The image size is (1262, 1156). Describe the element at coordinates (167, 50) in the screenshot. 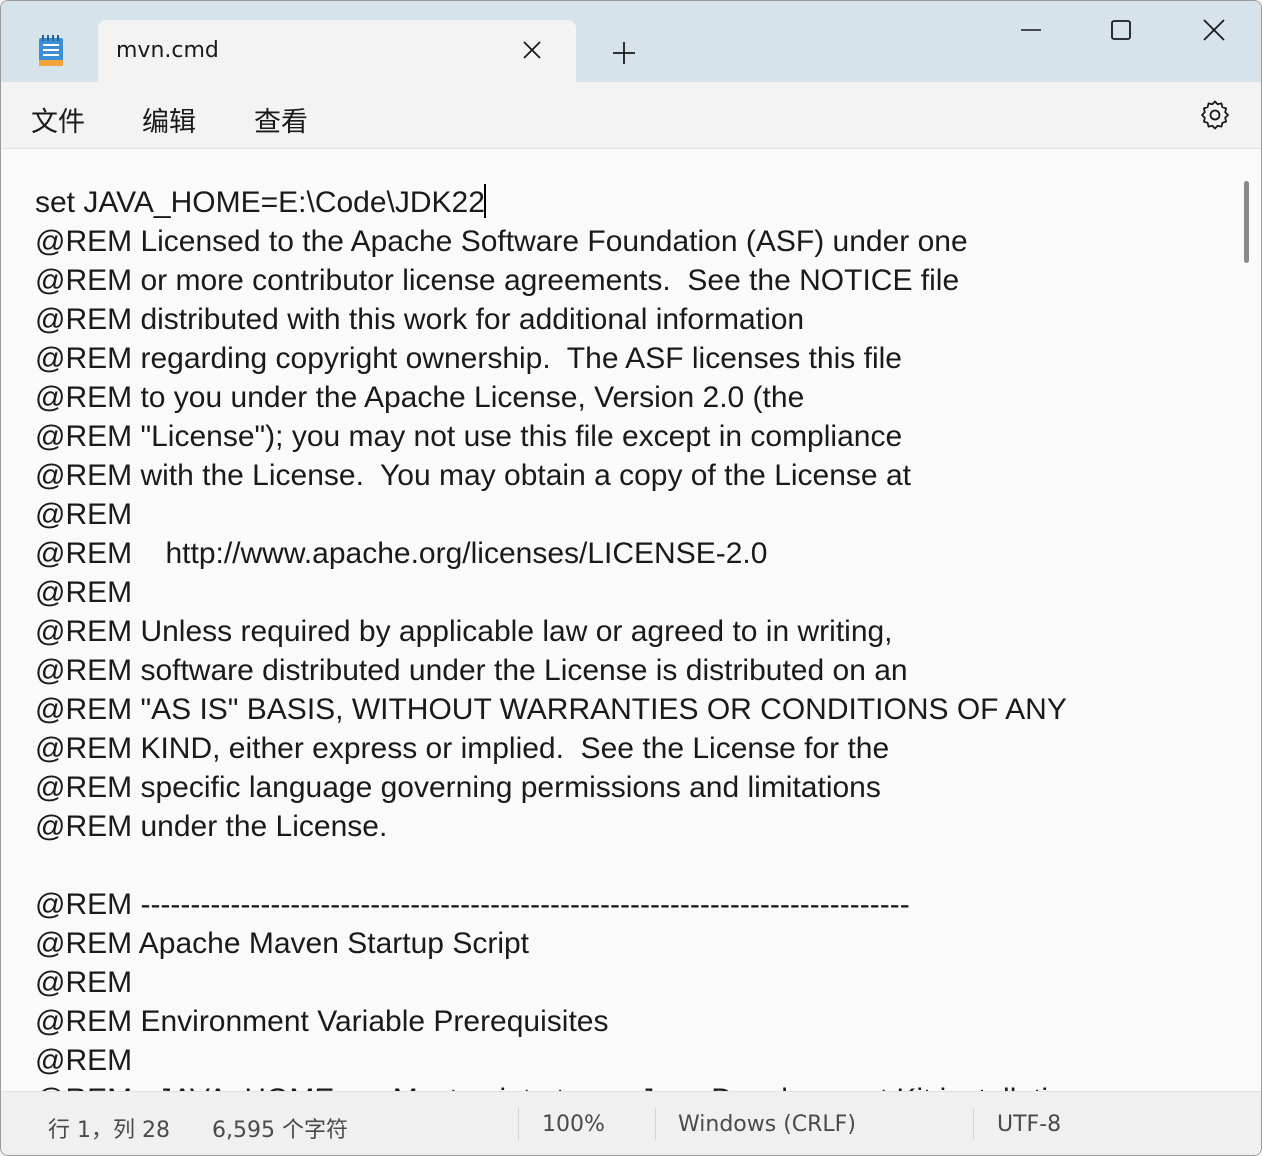

I see `tab-title: mvn.cmd` at that location.